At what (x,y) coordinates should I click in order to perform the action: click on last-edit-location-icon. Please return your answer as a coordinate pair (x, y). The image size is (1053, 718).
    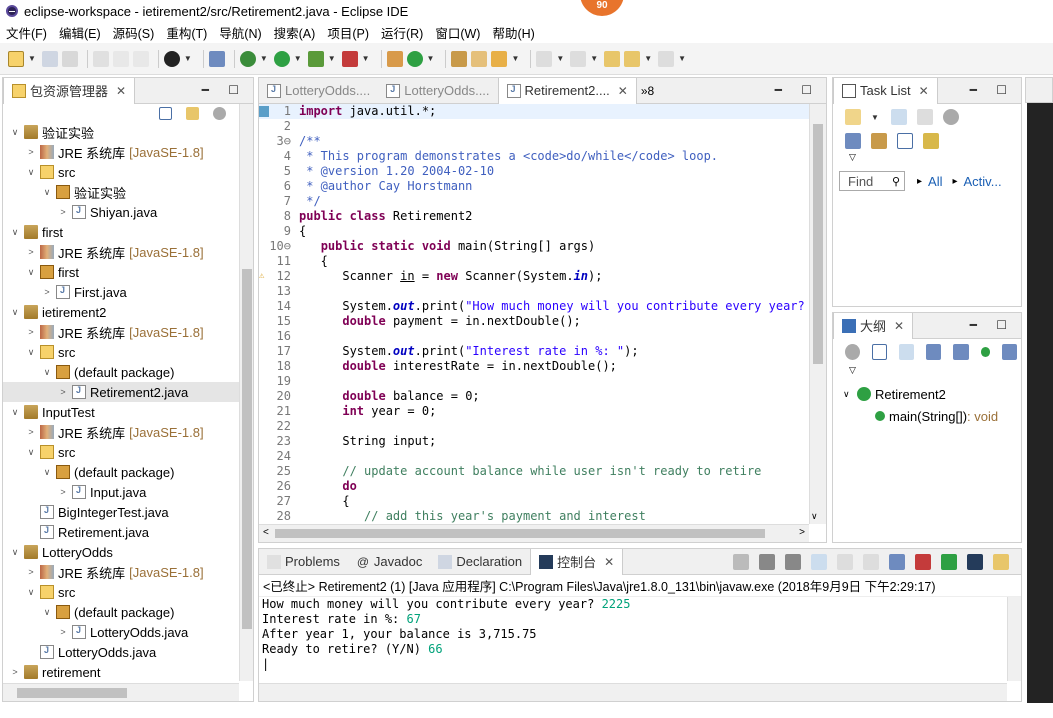
    Looking at the image, I should click on (612, 58).